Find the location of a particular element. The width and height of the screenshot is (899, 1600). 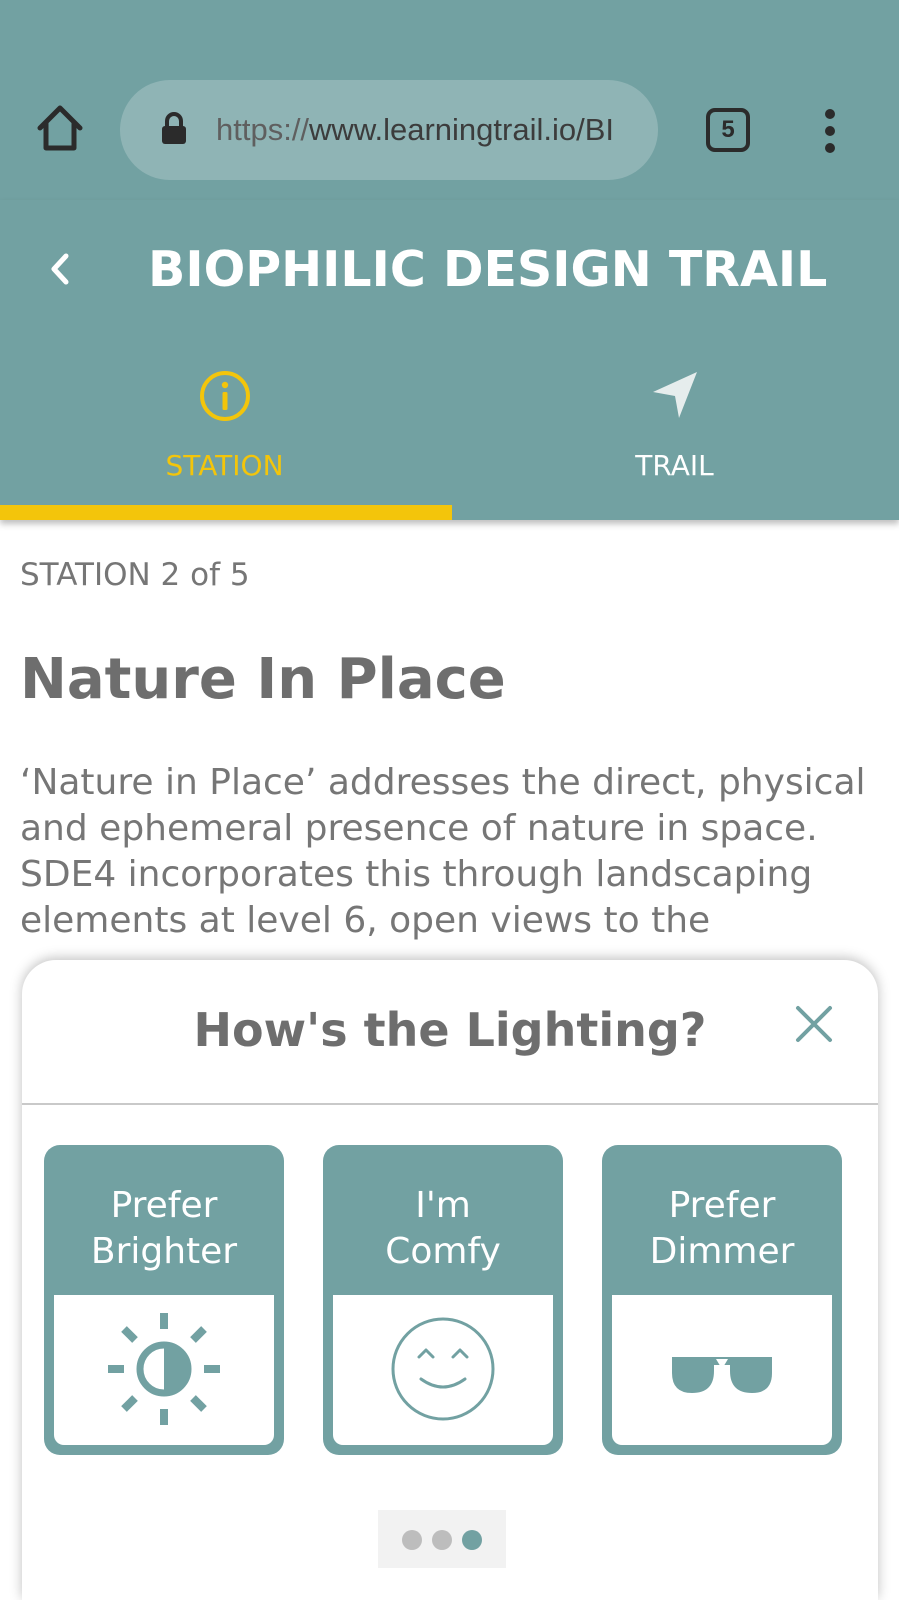

option-label: Prefer Brighter is located at coordinates (164, 1228).